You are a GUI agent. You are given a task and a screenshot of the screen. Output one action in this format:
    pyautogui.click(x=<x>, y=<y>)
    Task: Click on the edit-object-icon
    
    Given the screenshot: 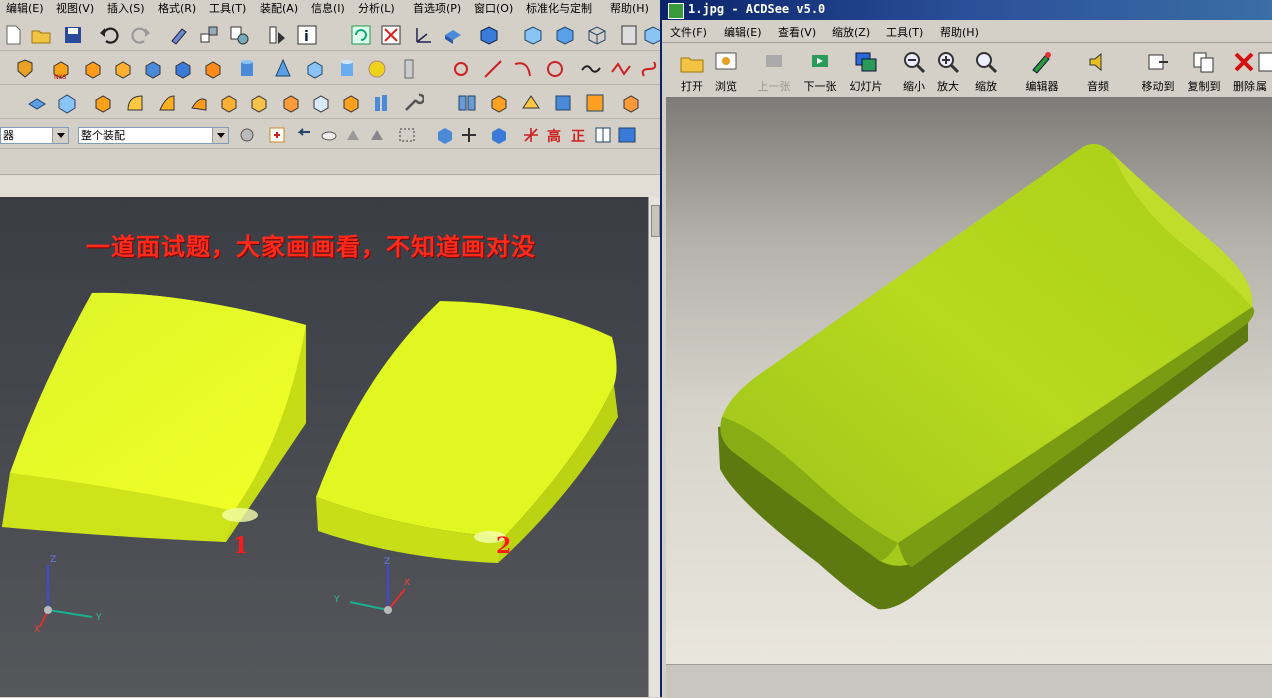 What is the action you would take?
    pyautogui.click(x=179, y=35)
    